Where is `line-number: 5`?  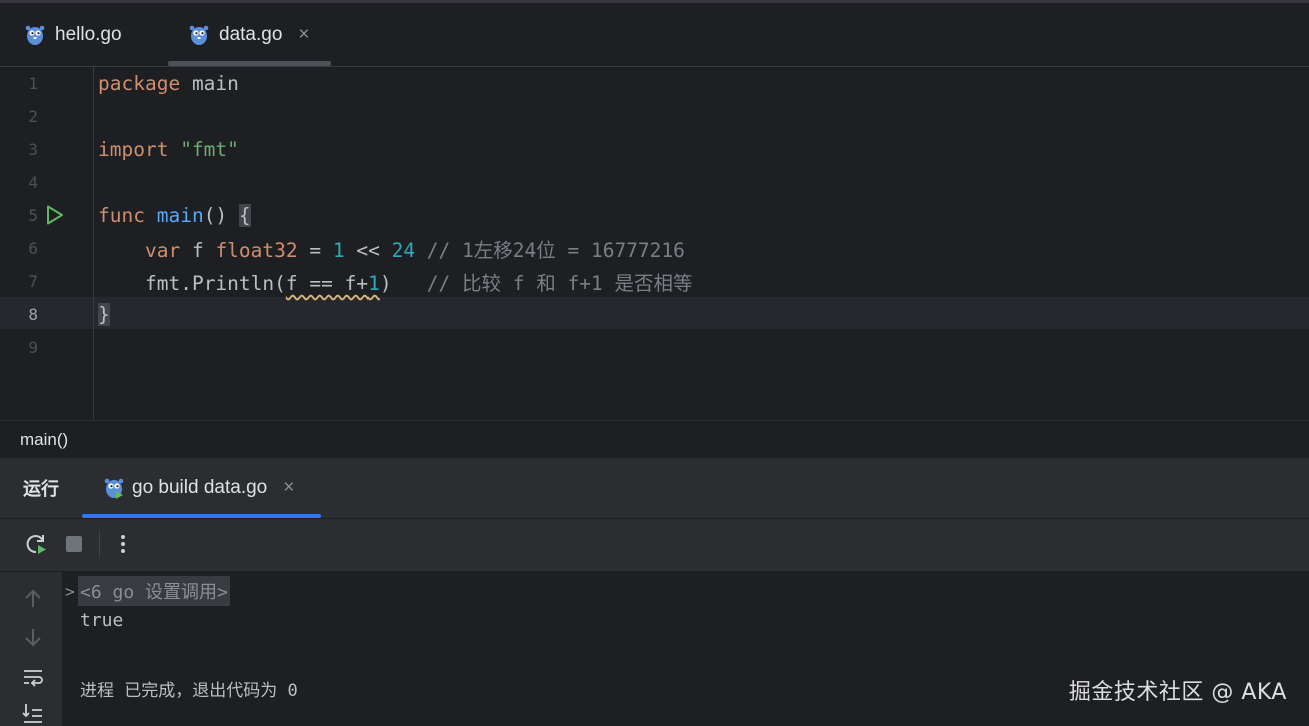 line-number: 5 is located at coordinates (33, 215).